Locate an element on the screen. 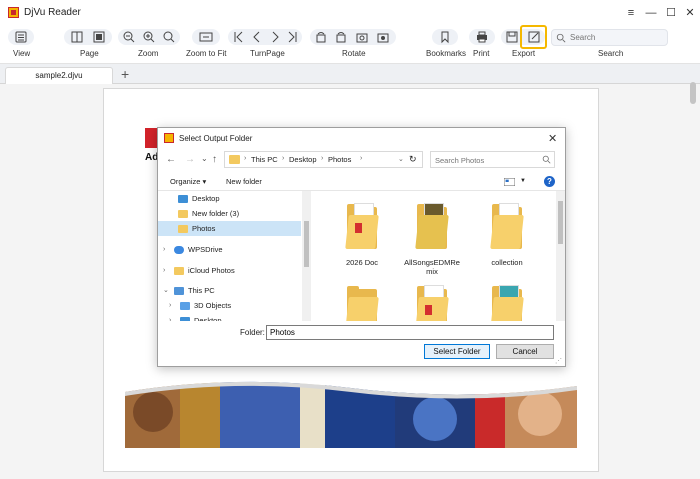  recent-locations-icon: ⌄ is located at coordinates (204, 158).